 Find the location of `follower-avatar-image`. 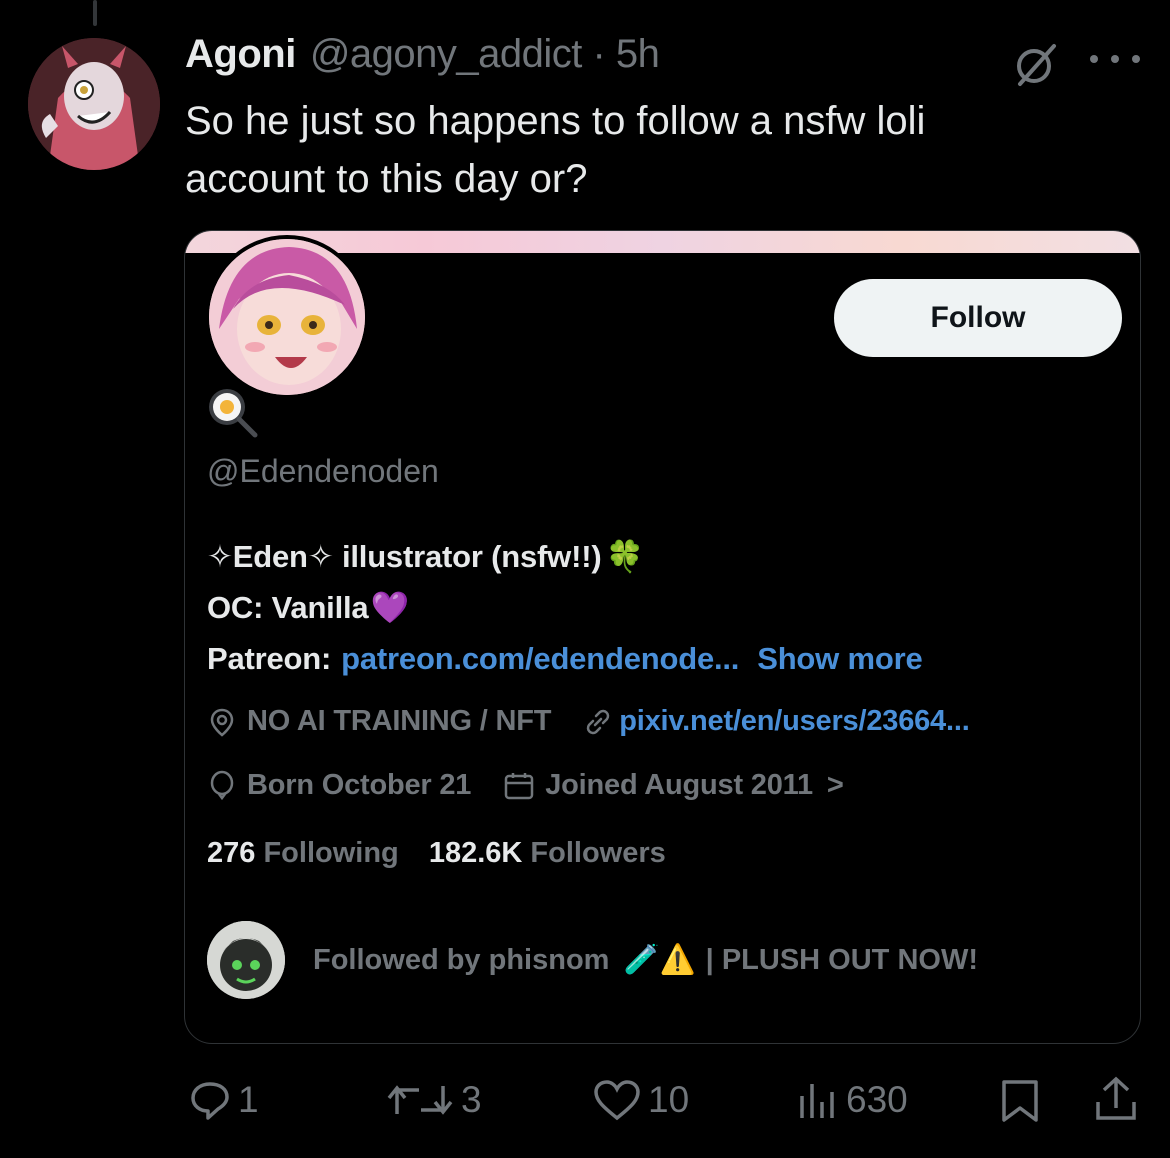

follower-avatar-image is located at coordinates (246, 960).